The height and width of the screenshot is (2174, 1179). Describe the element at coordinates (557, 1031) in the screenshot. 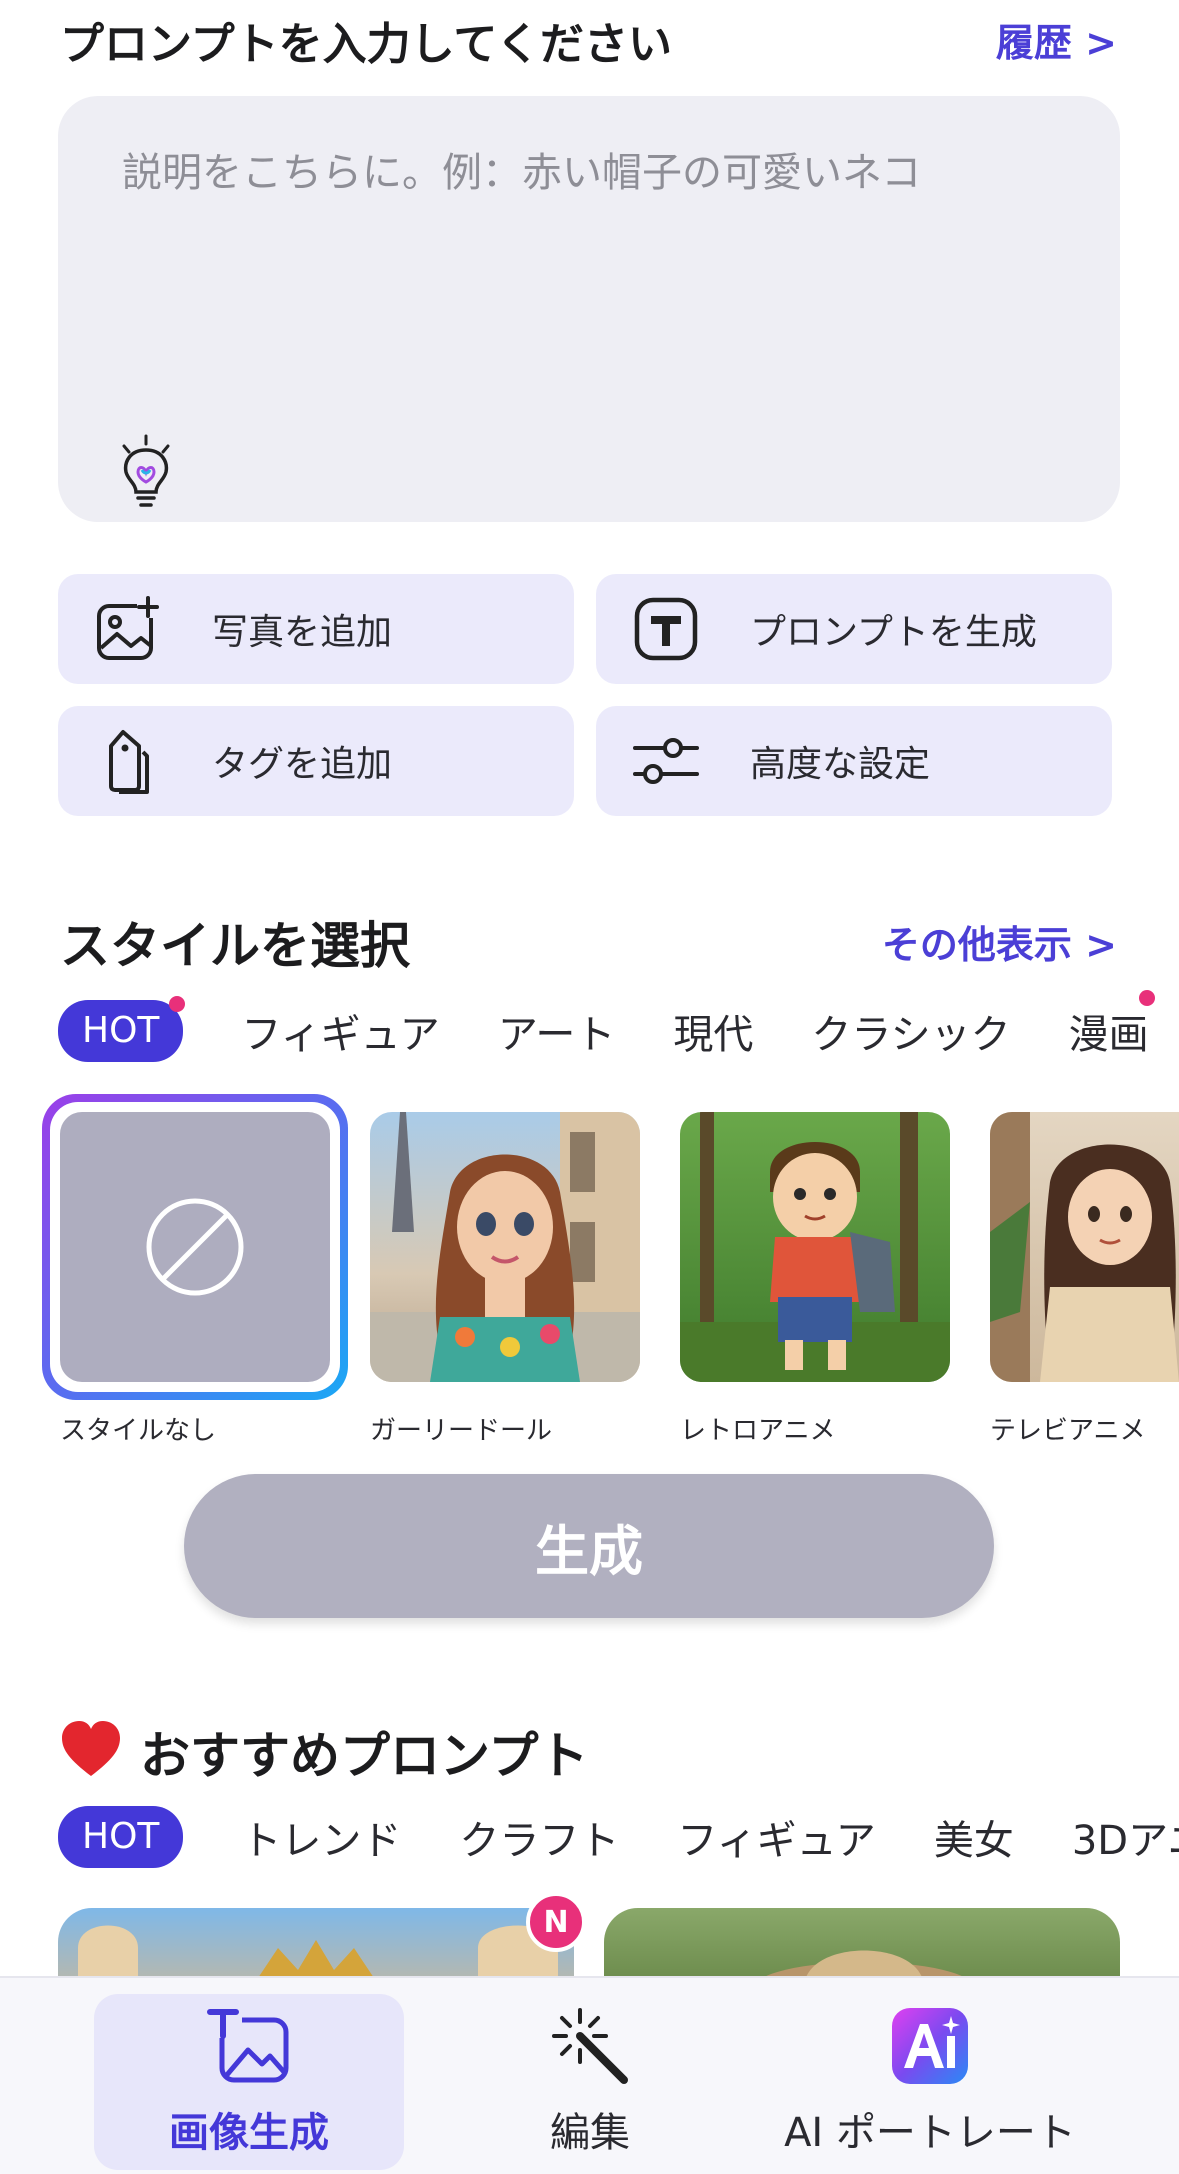

I see `style-tab-art: アート` at that location.